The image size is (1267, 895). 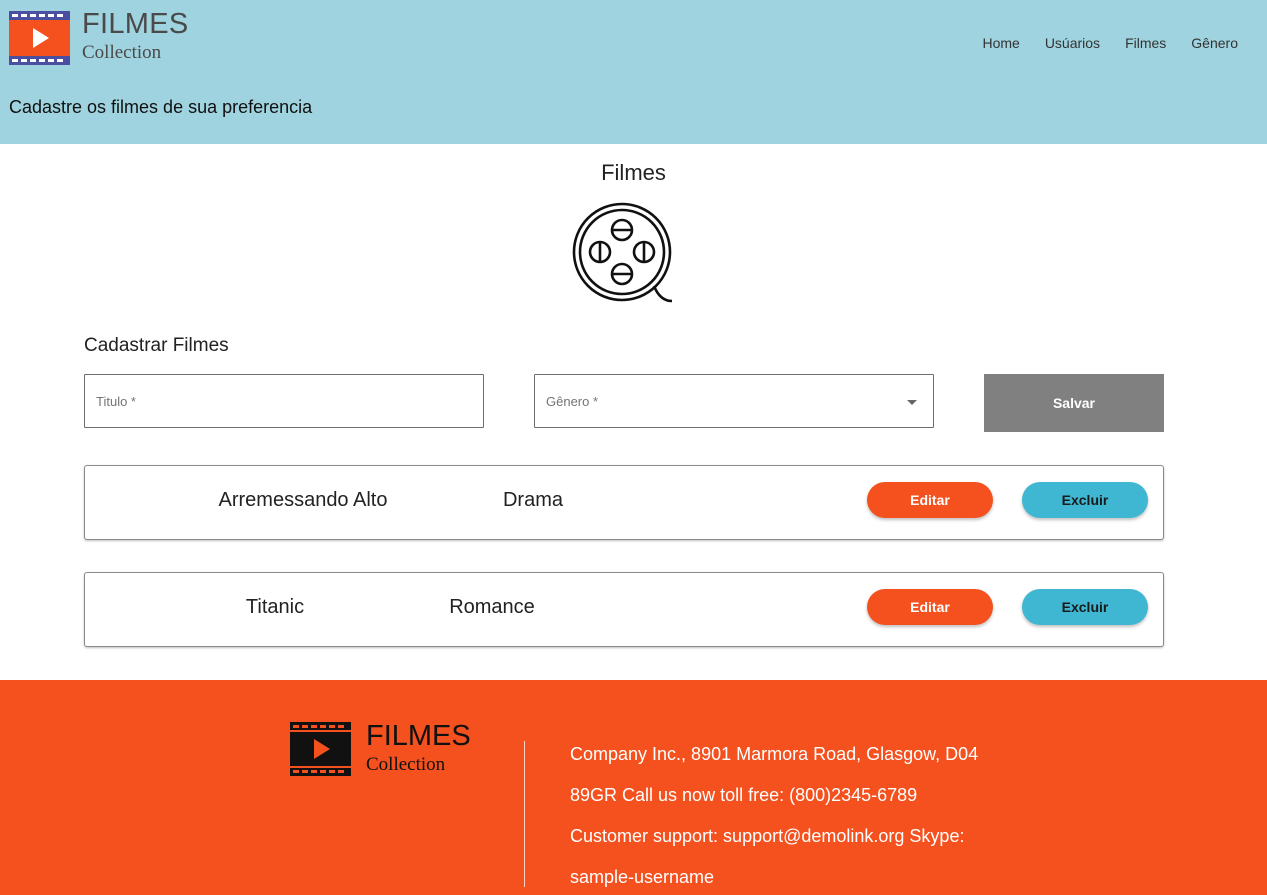 I want to click on genero-label: Gênero *, so click(x=572, y=401).